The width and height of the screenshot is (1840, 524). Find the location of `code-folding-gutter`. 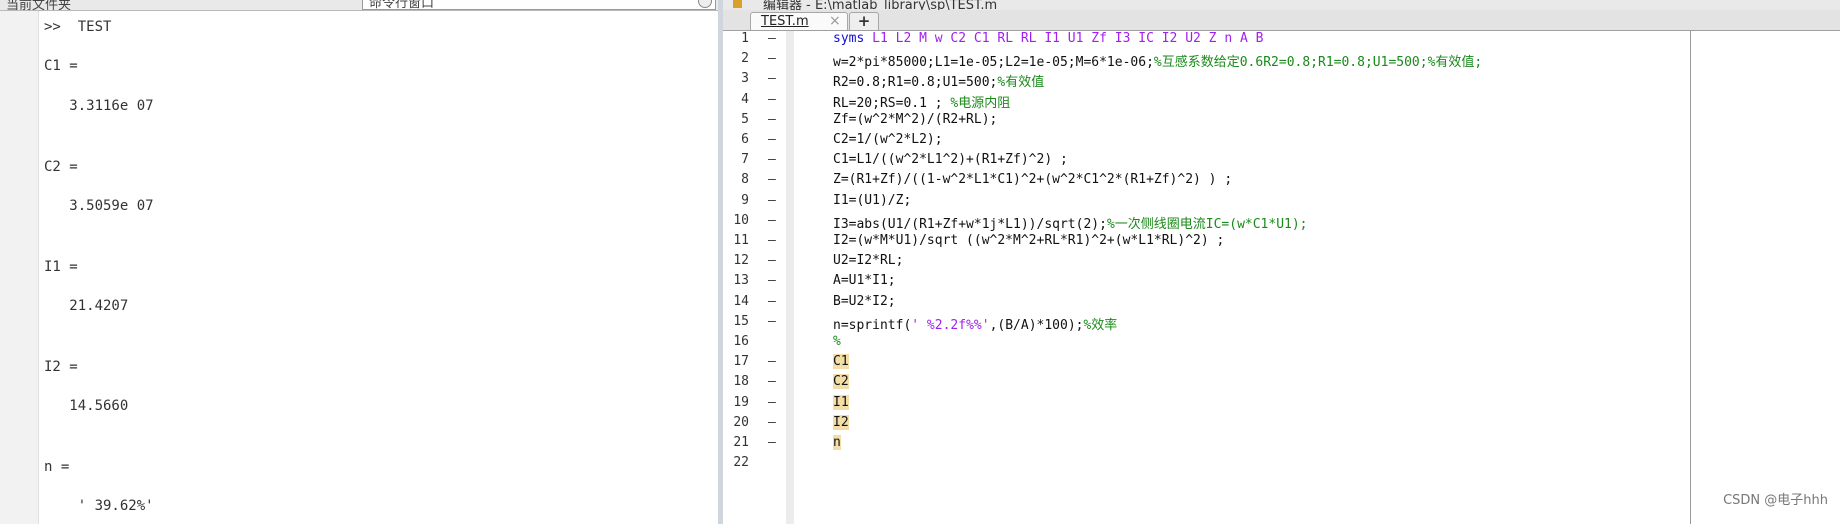

code-folding-gutter is located at coordinates (790, 277).